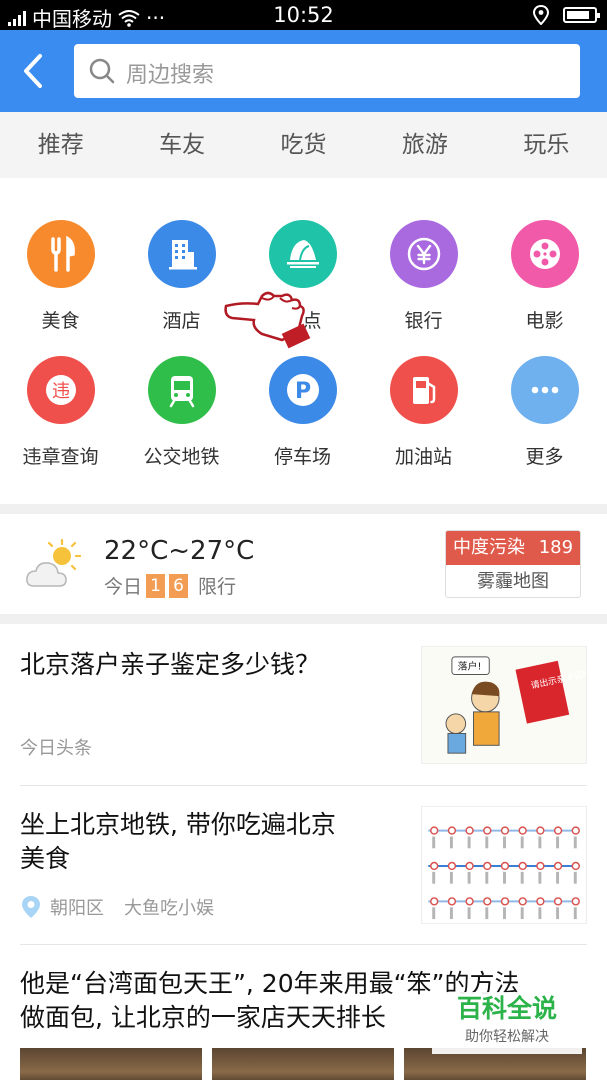 The image size is (607, 1080). What do you see at coordinates (544, 412) in the screenshot?
I see `category-more: 更多` at bounding box center [544, 412].